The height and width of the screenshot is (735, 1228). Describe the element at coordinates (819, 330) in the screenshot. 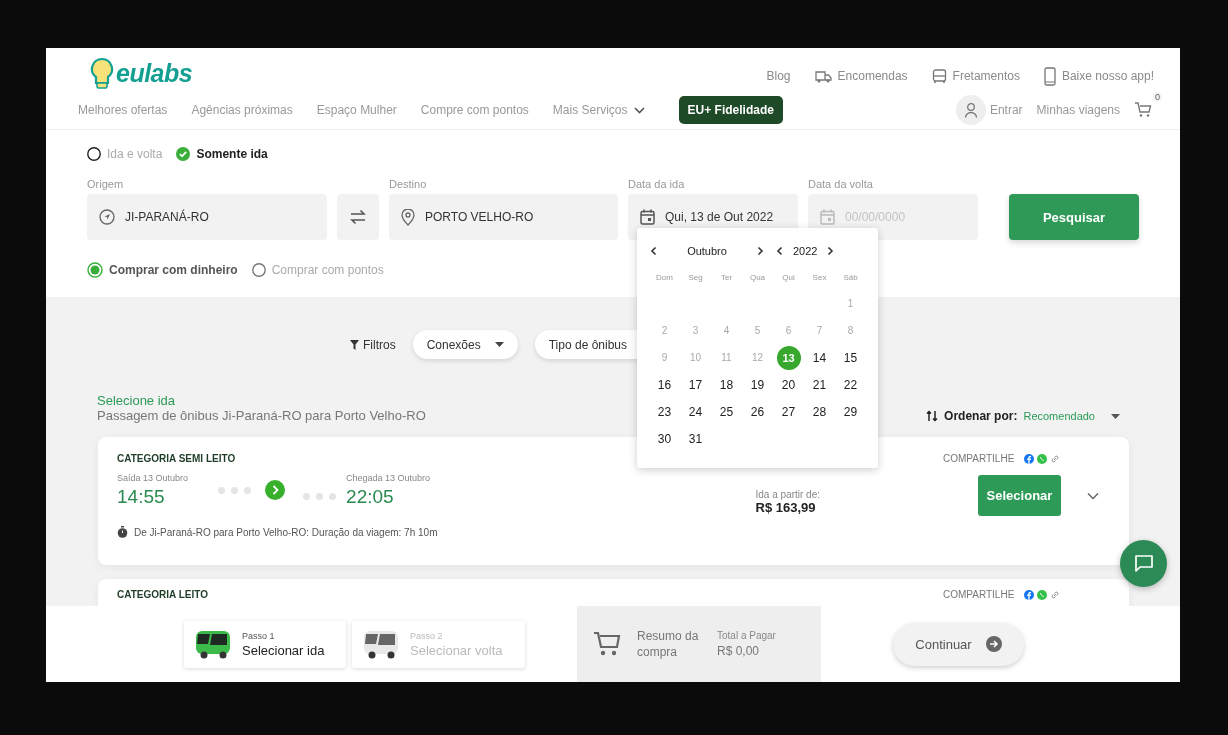

I see `calendar-day: 7` at that location.